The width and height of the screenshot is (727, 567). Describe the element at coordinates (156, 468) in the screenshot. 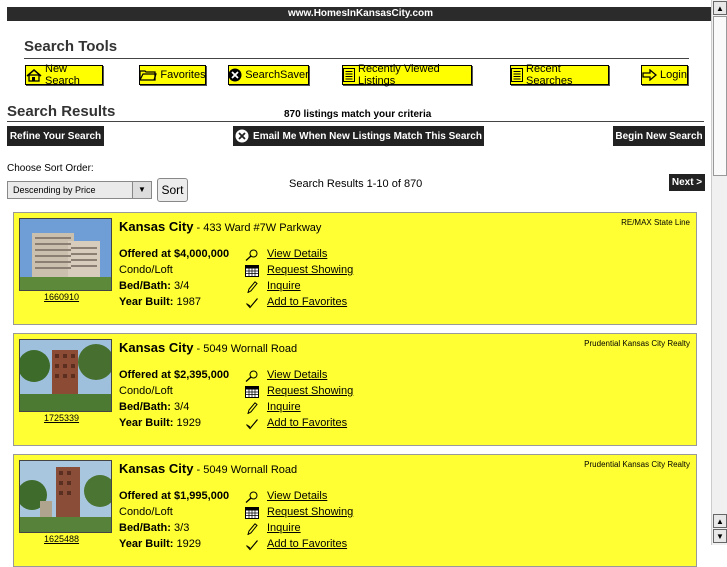

I see `city-name: Kansas City` at that location.